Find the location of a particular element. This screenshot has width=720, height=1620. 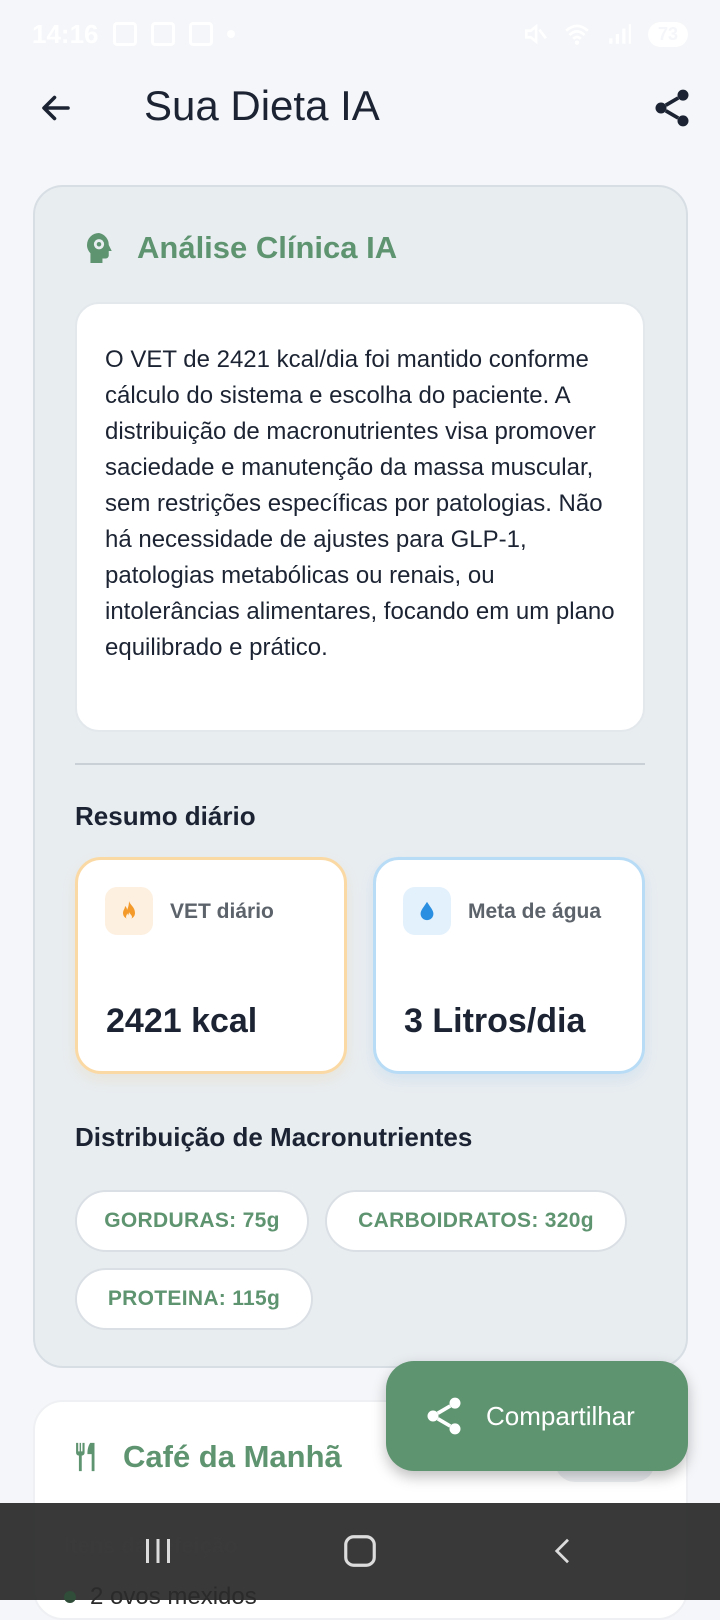

flame-icon-box is located at coordinates (129, 911).